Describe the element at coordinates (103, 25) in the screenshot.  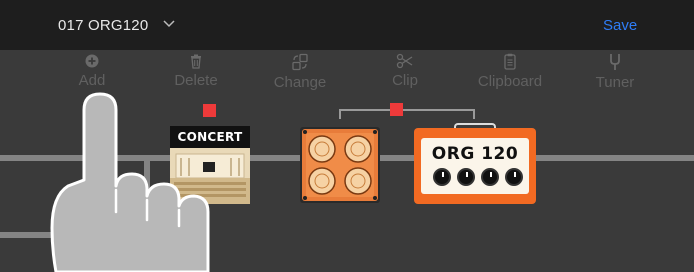
I see `preset-name: 017 ORG120` at that location.